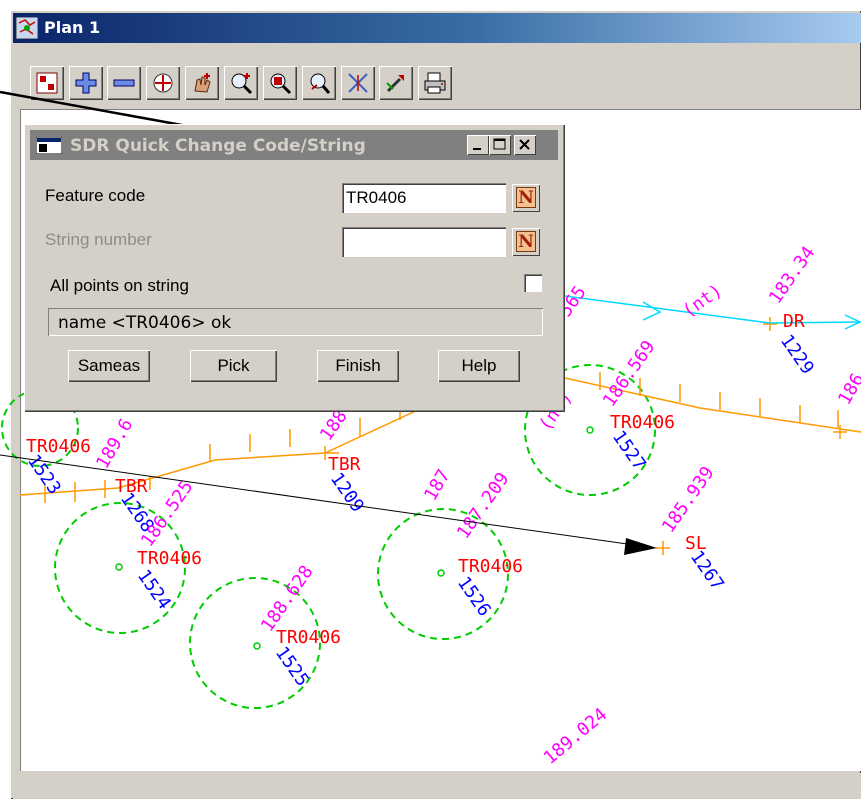  I want to click on close-button, so click(525, 145).